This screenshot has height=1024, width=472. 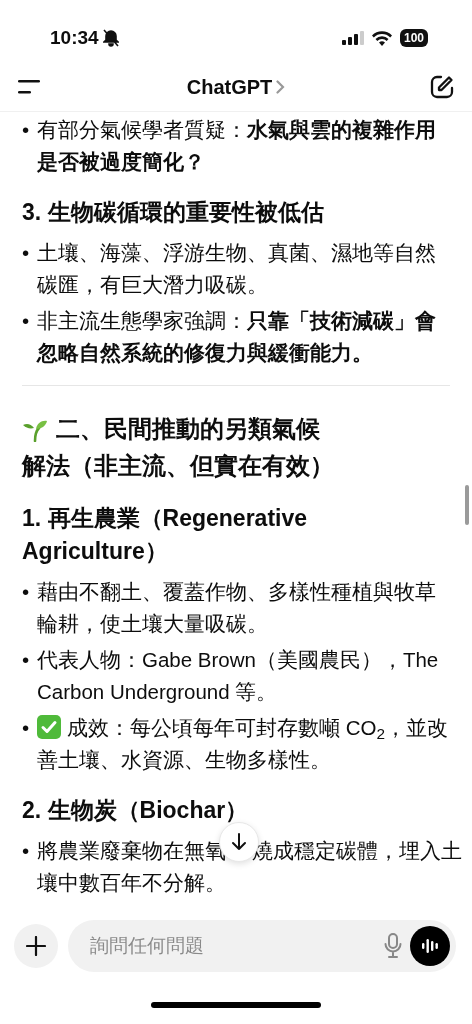 I want to click on bullet-text: 壤中數百年不分解。, so click(x=131, y=882).